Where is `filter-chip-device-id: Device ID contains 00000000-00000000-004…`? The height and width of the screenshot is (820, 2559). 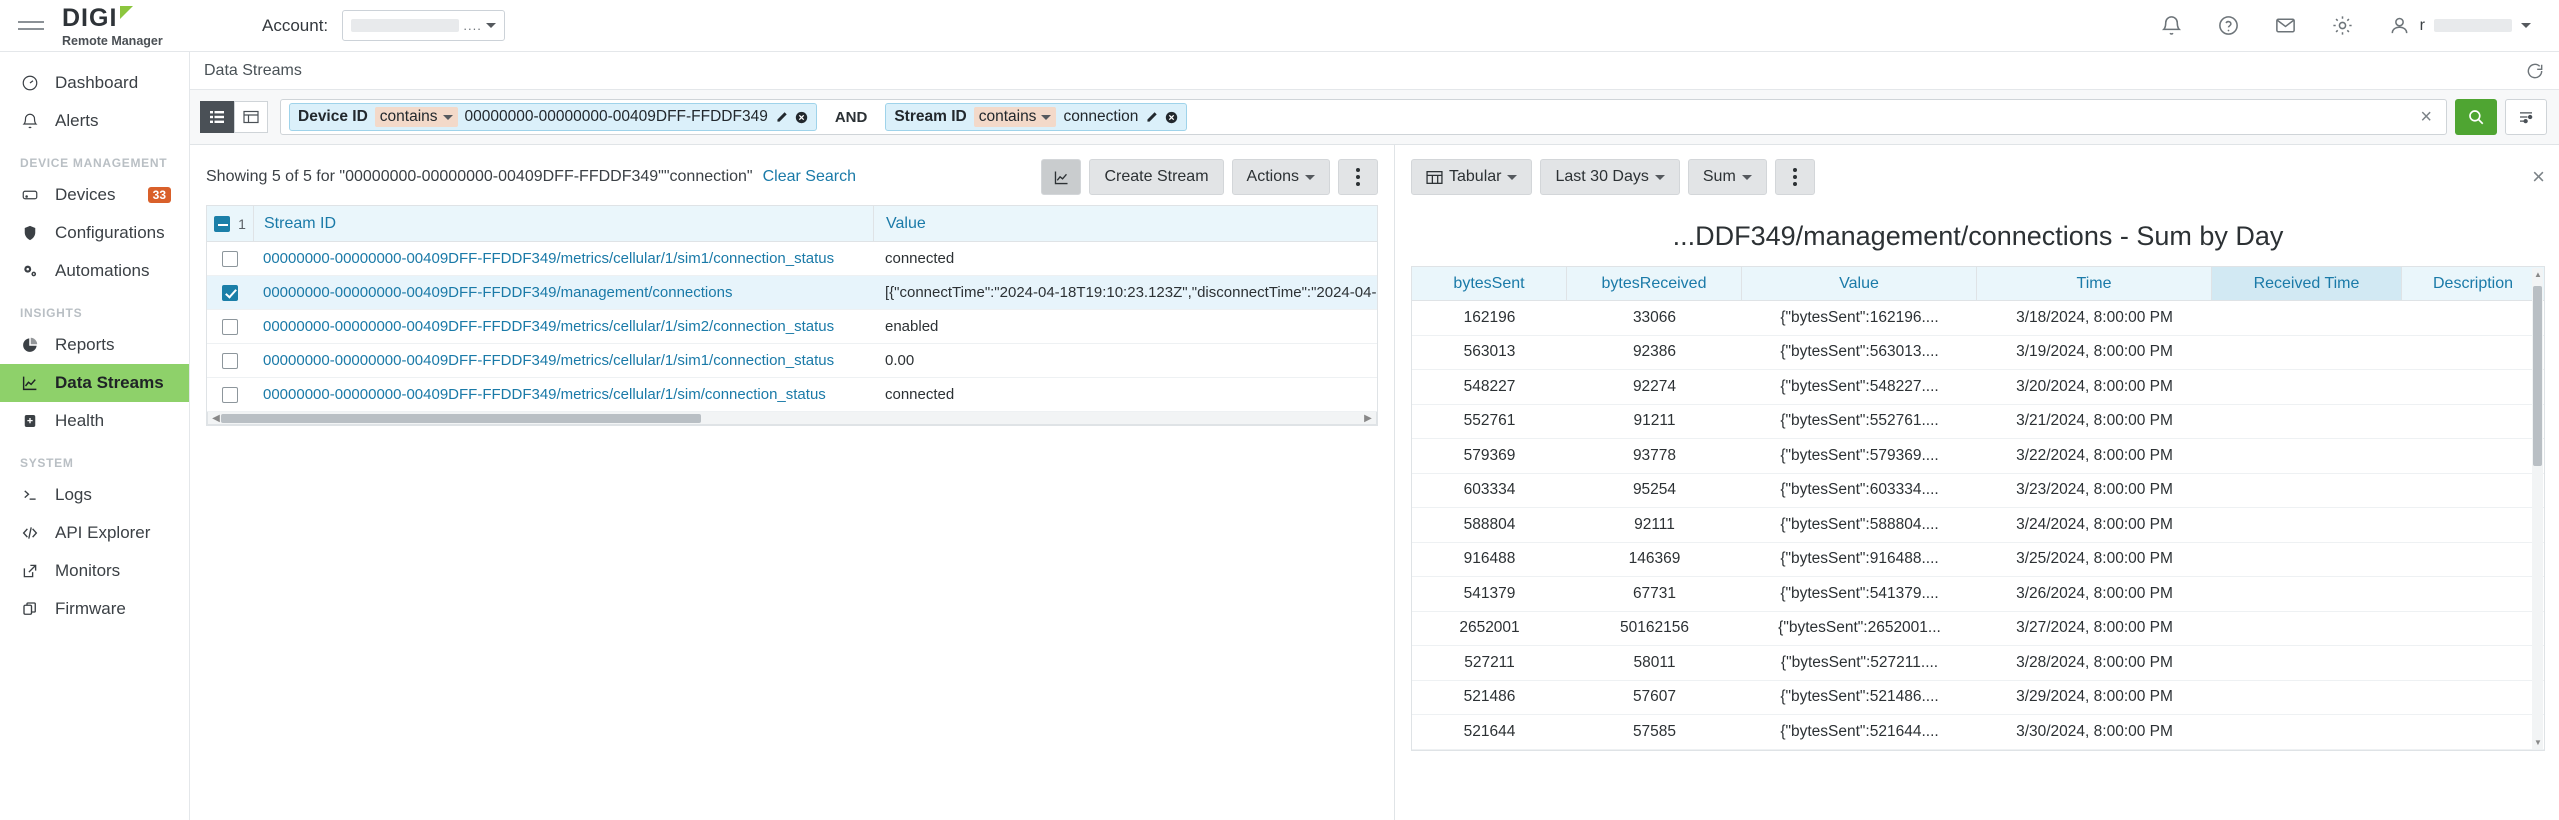 filter-chip-device-id: Device ID contains 00000000-00000000-004… is located at coordinates (553, 117).